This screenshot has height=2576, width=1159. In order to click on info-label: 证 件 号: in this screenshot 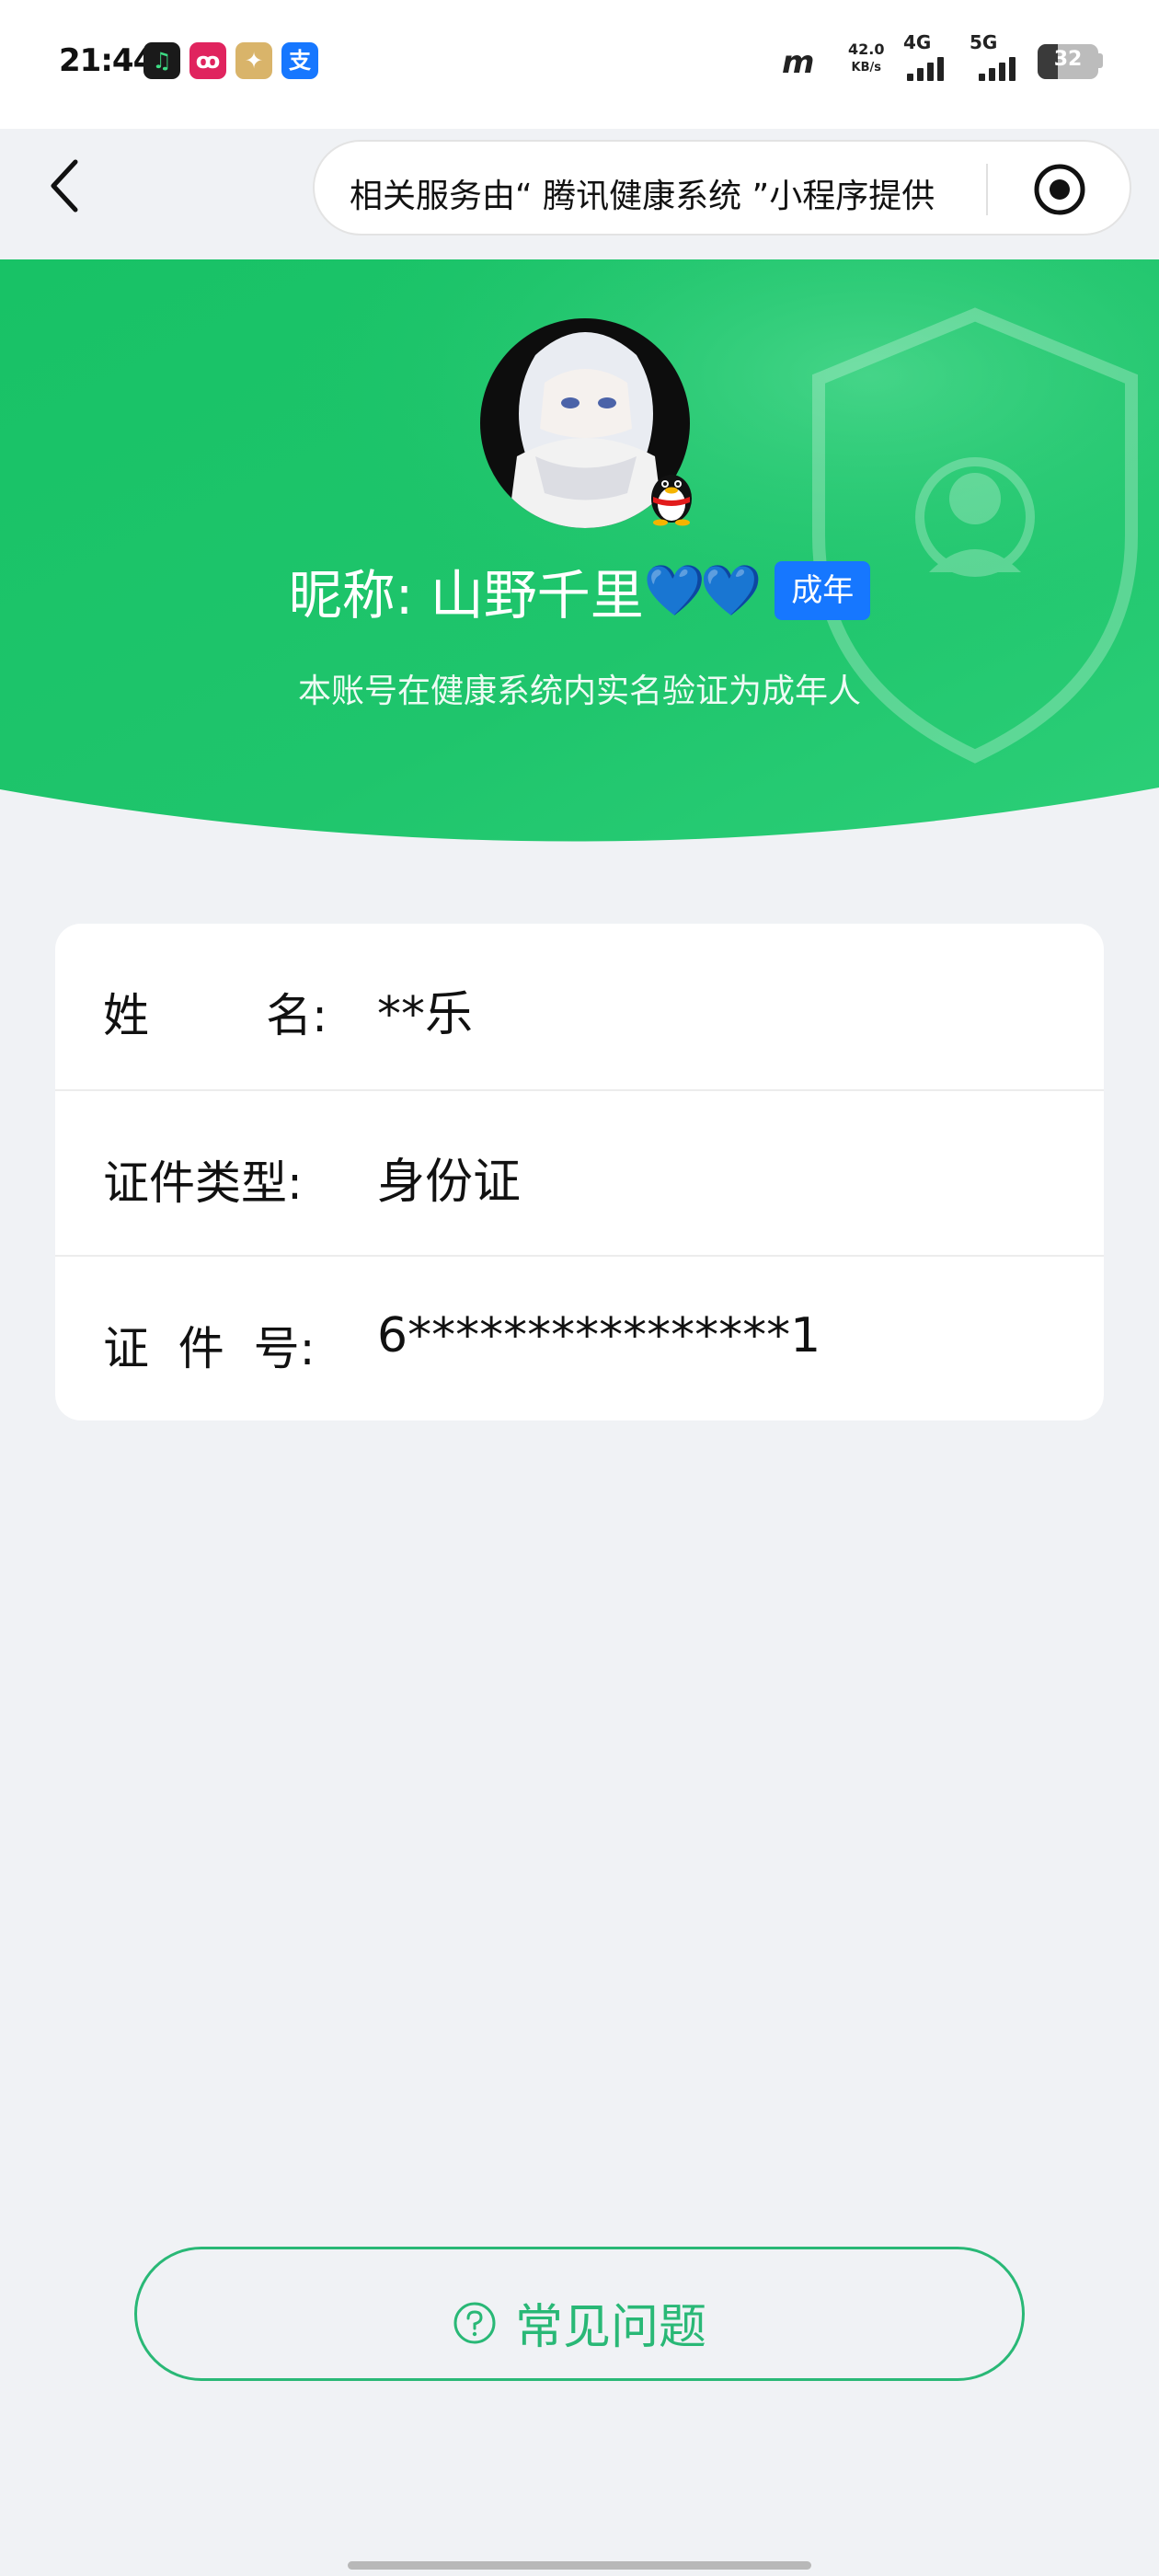, I will do `click(209, 1348)`.